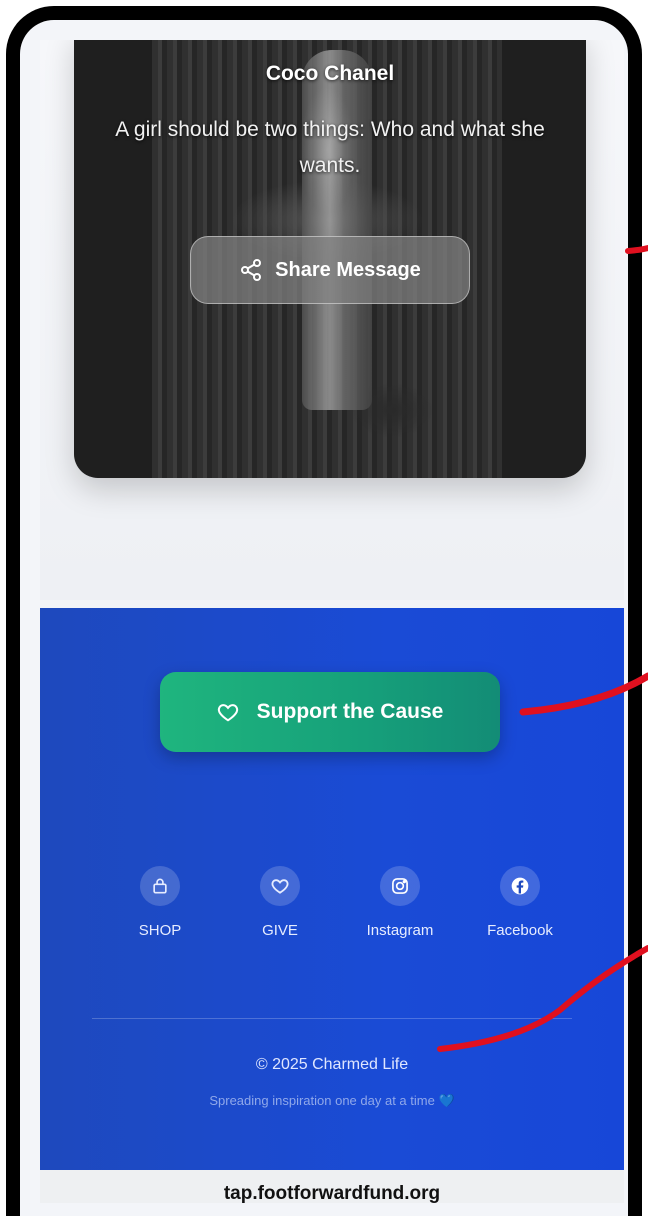 Image resolution: width=648 pixels, height=1216 pixels. Describe the element at coordinates (340, 902) in the screenshot. I see `social-links: SHOP GIVE Instagram Facebook` at that location.